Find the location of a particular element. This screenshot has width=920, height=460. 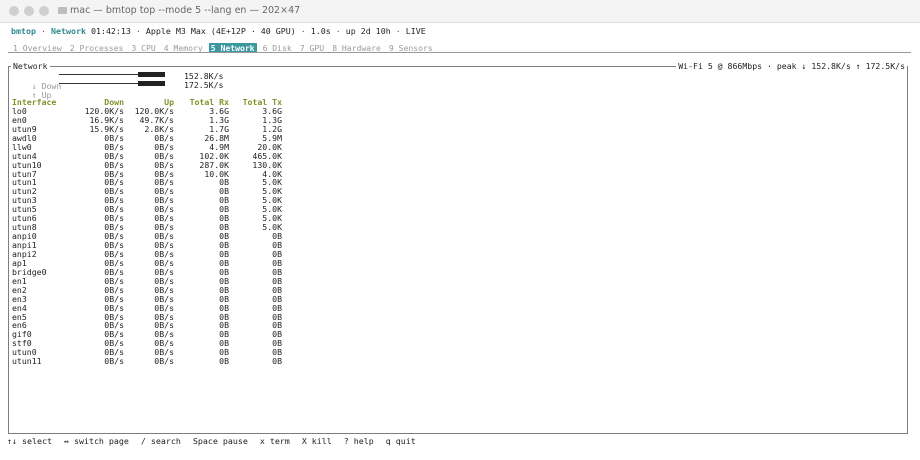

live-indicator: LIVE is located at coordinates (415, 31).